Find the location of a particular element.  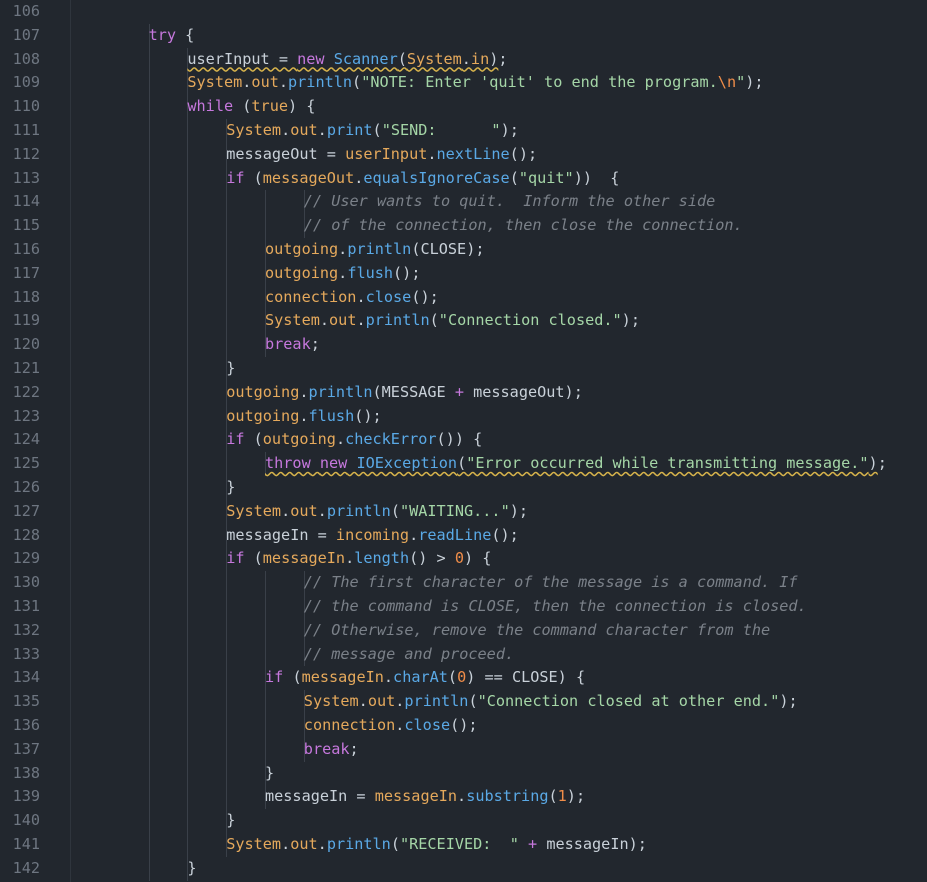

line-number: 111 is located at coordinates (26, 130).